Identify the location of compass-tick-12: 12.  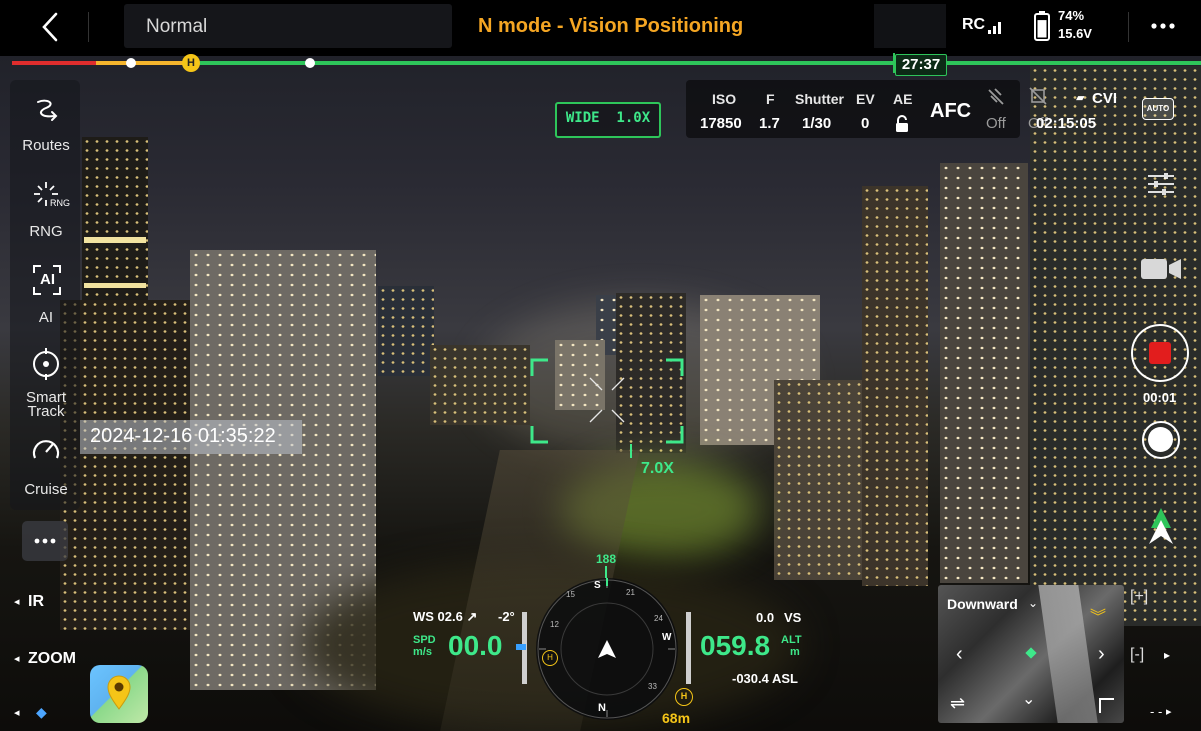
(554, 624).